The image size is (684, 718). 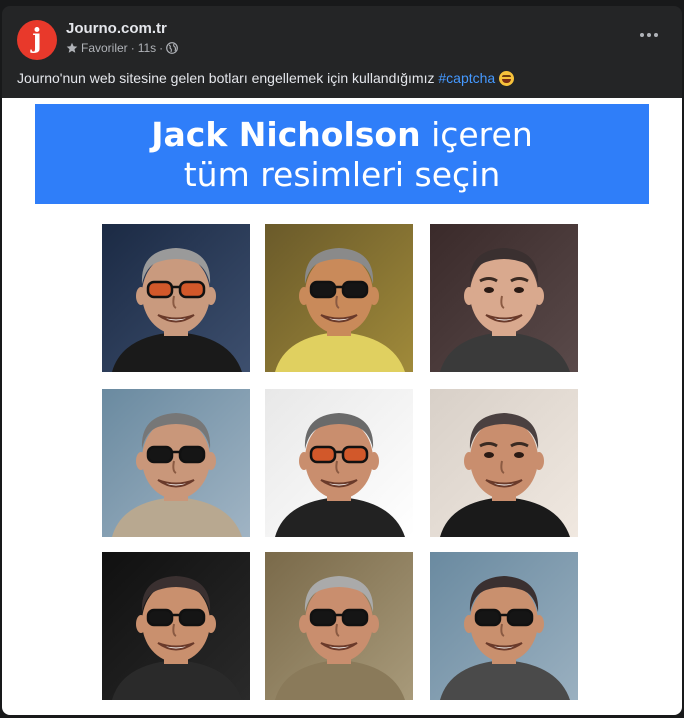 I want to click on star-icon, so click(x=72, y=48).